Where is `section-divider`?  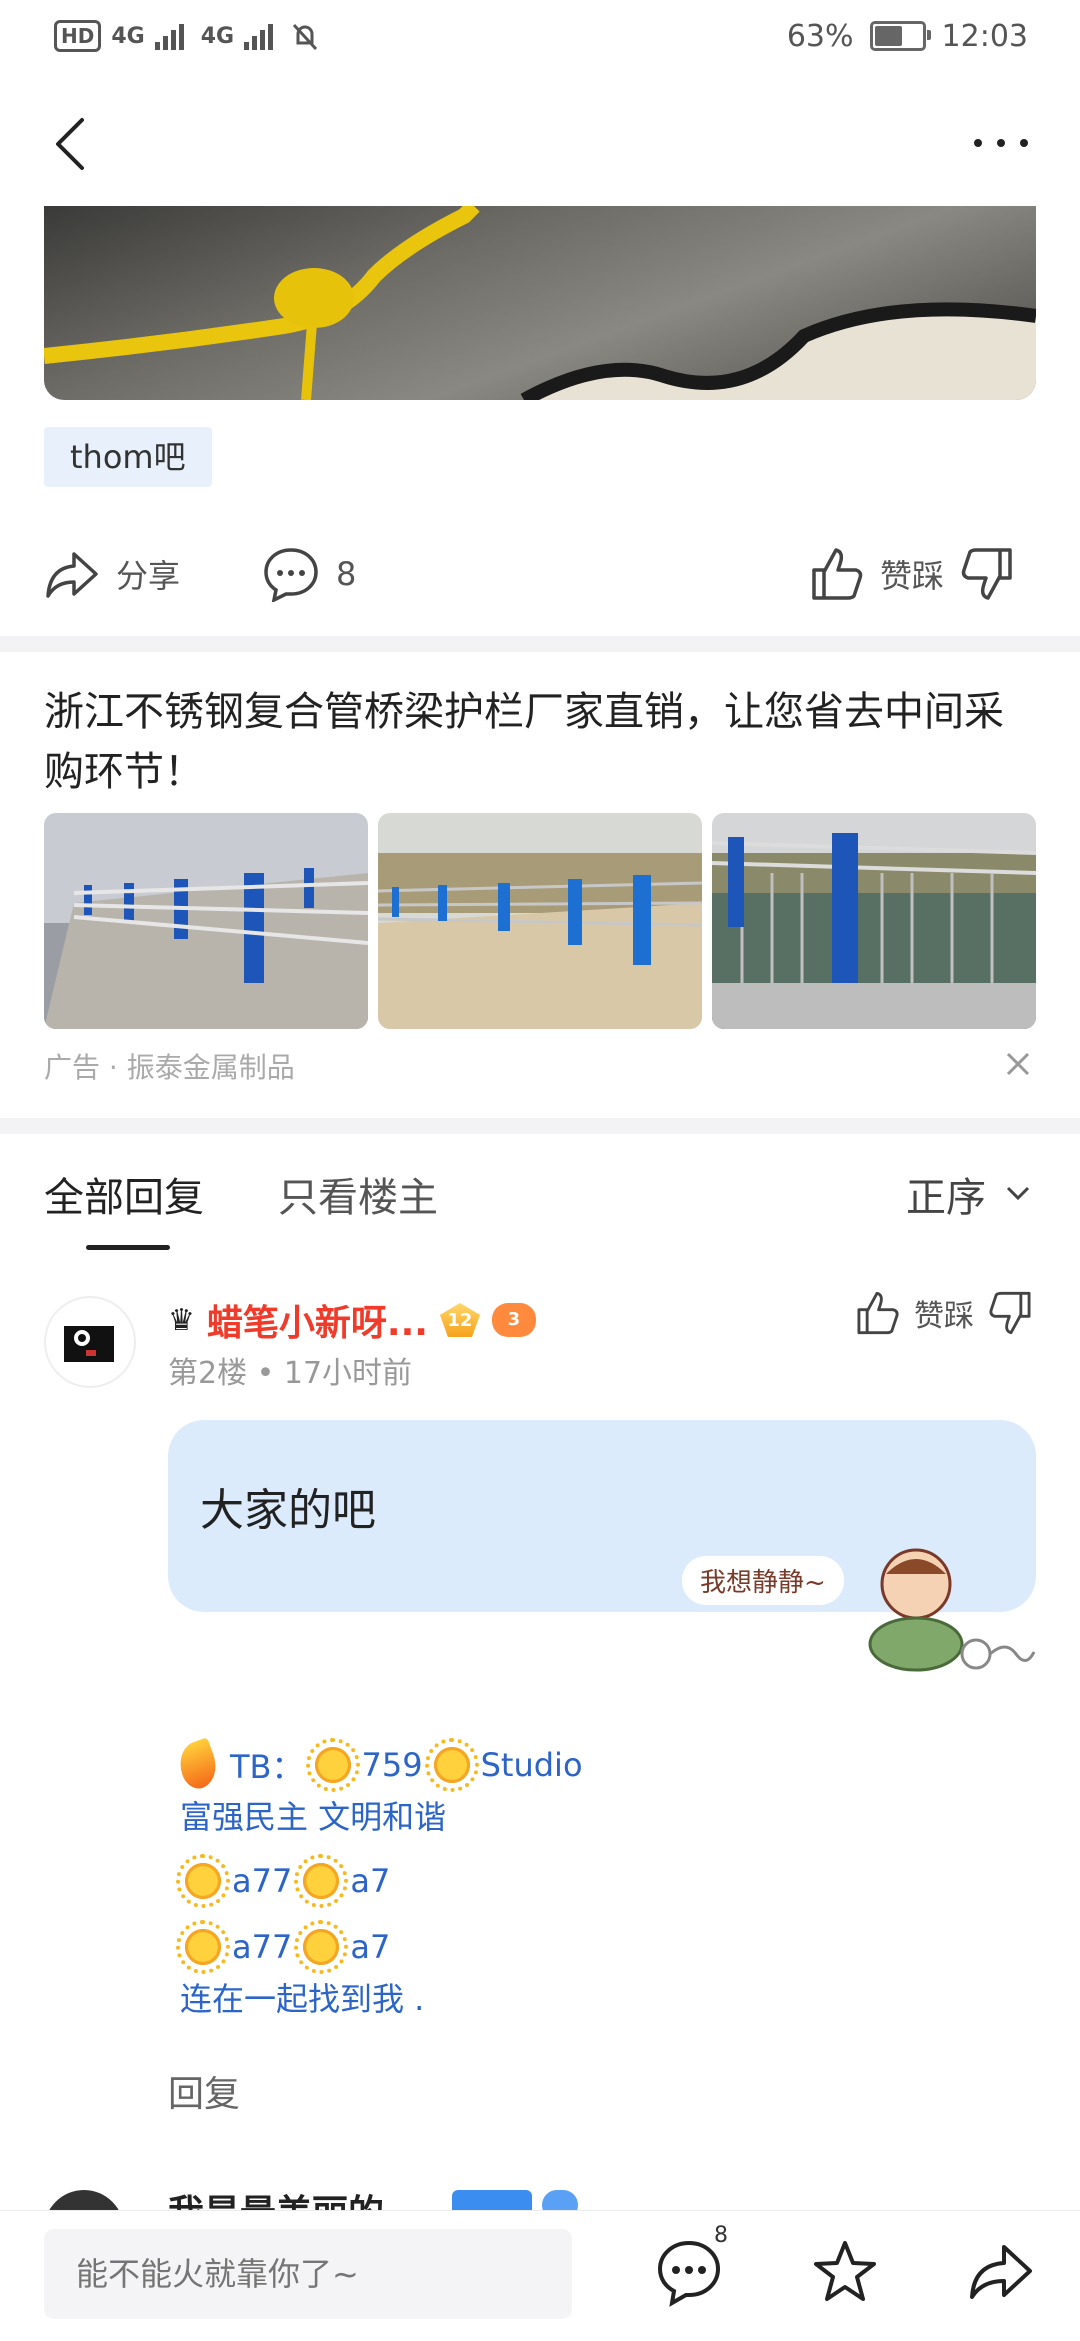 section-divider is located at coordinates (540, 644).